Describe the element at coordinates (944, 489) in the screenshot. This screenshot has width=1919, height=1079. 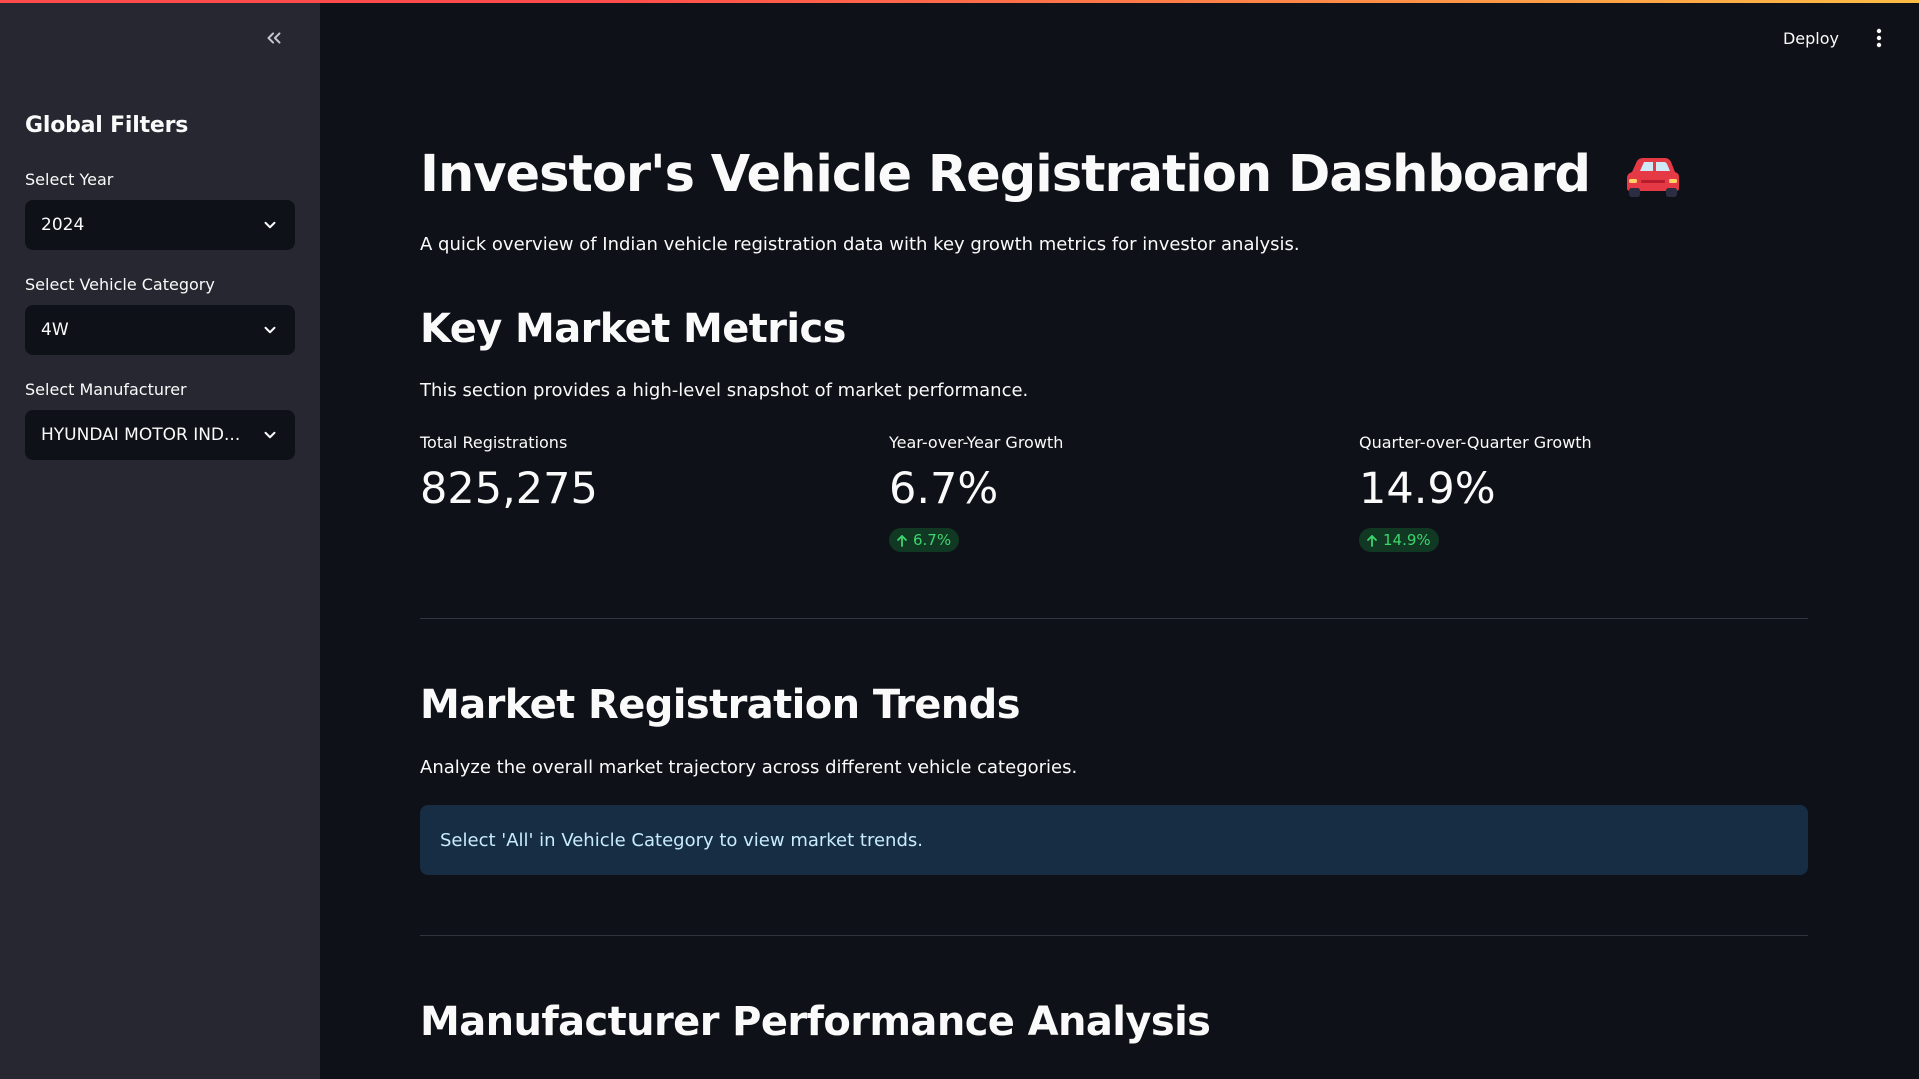
I see `metric-value: 6.7%` at that location.